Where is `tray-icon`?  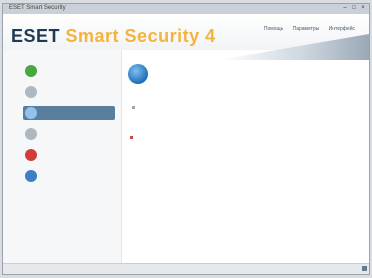
tray-icon is located at coordinates (364, 268).